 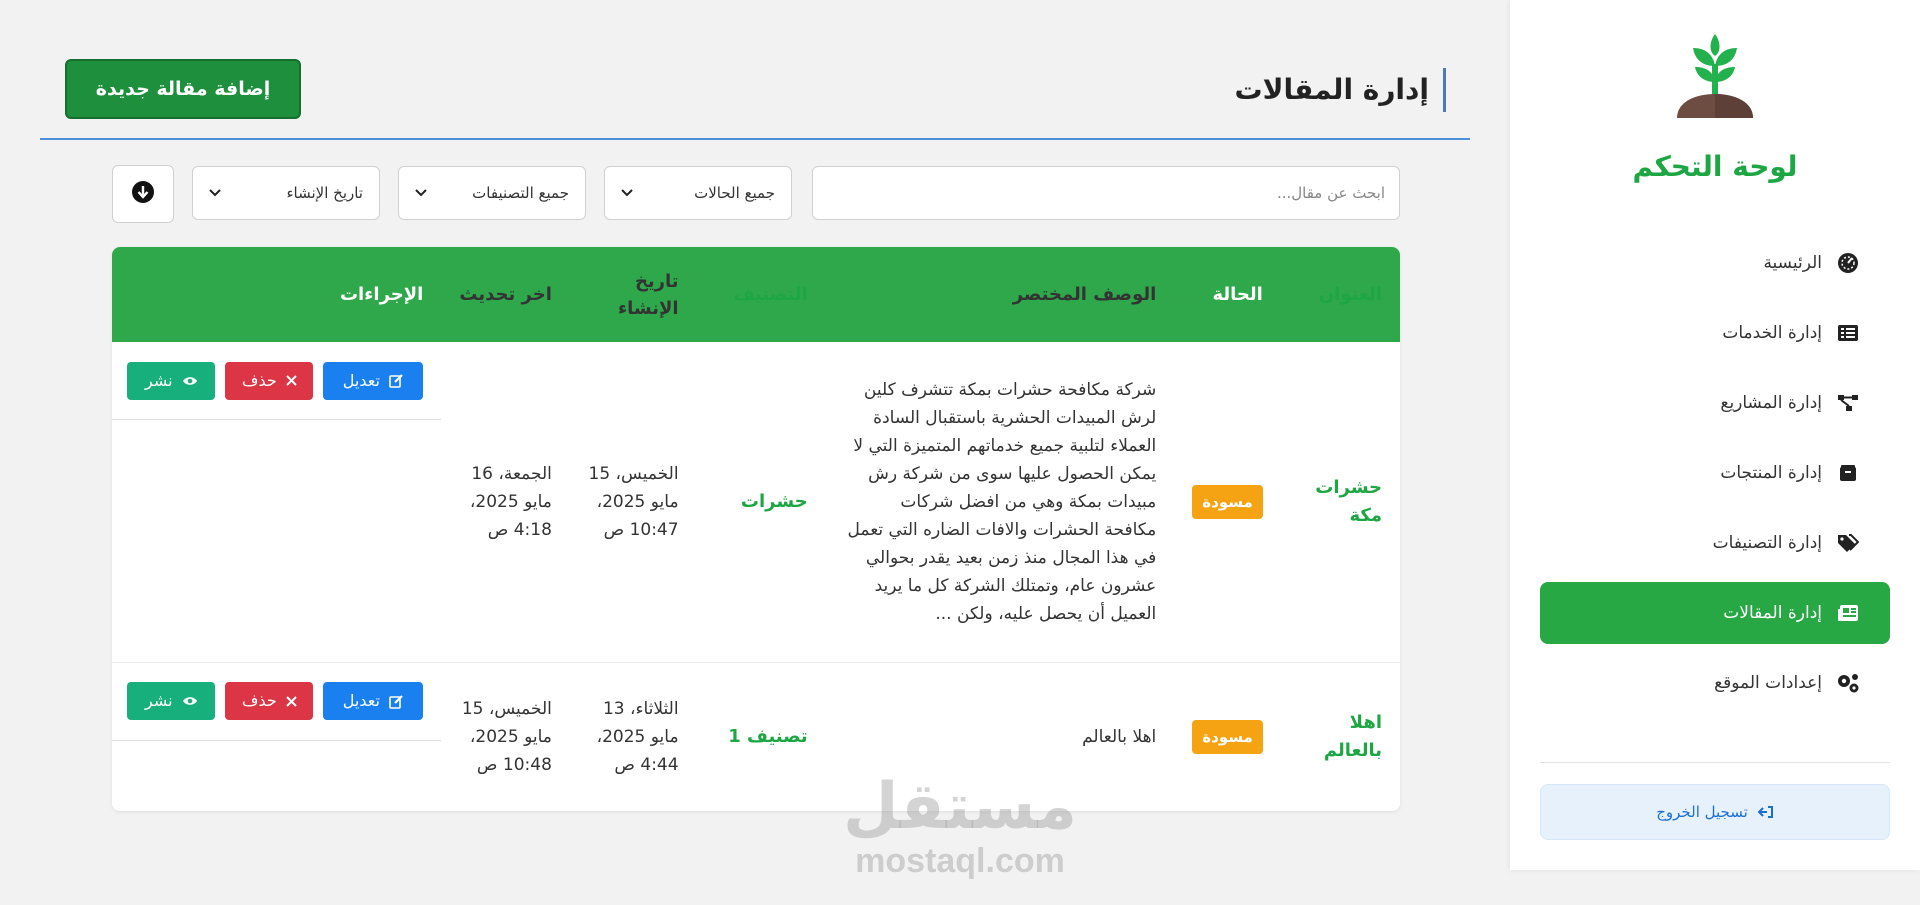 What do you see at coordinates (1715, 333) in the screenshot?
I see `sidebar-item-services: إدارة الخدمات` at bounding box center [1715, 333].